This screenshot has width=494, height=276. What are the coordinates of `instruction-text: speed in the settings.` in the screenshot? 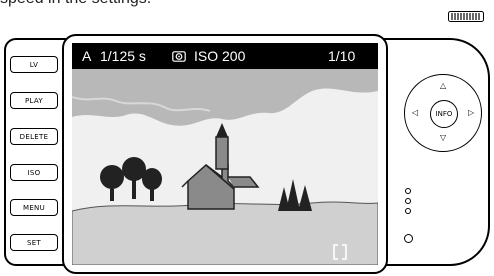 It's located at (75, 4).